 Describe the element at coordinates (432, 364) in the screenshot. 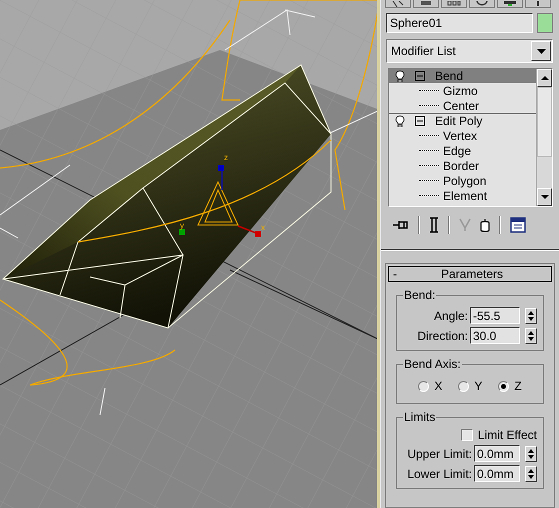

I see `group-title: Bend Axis:` at that location.